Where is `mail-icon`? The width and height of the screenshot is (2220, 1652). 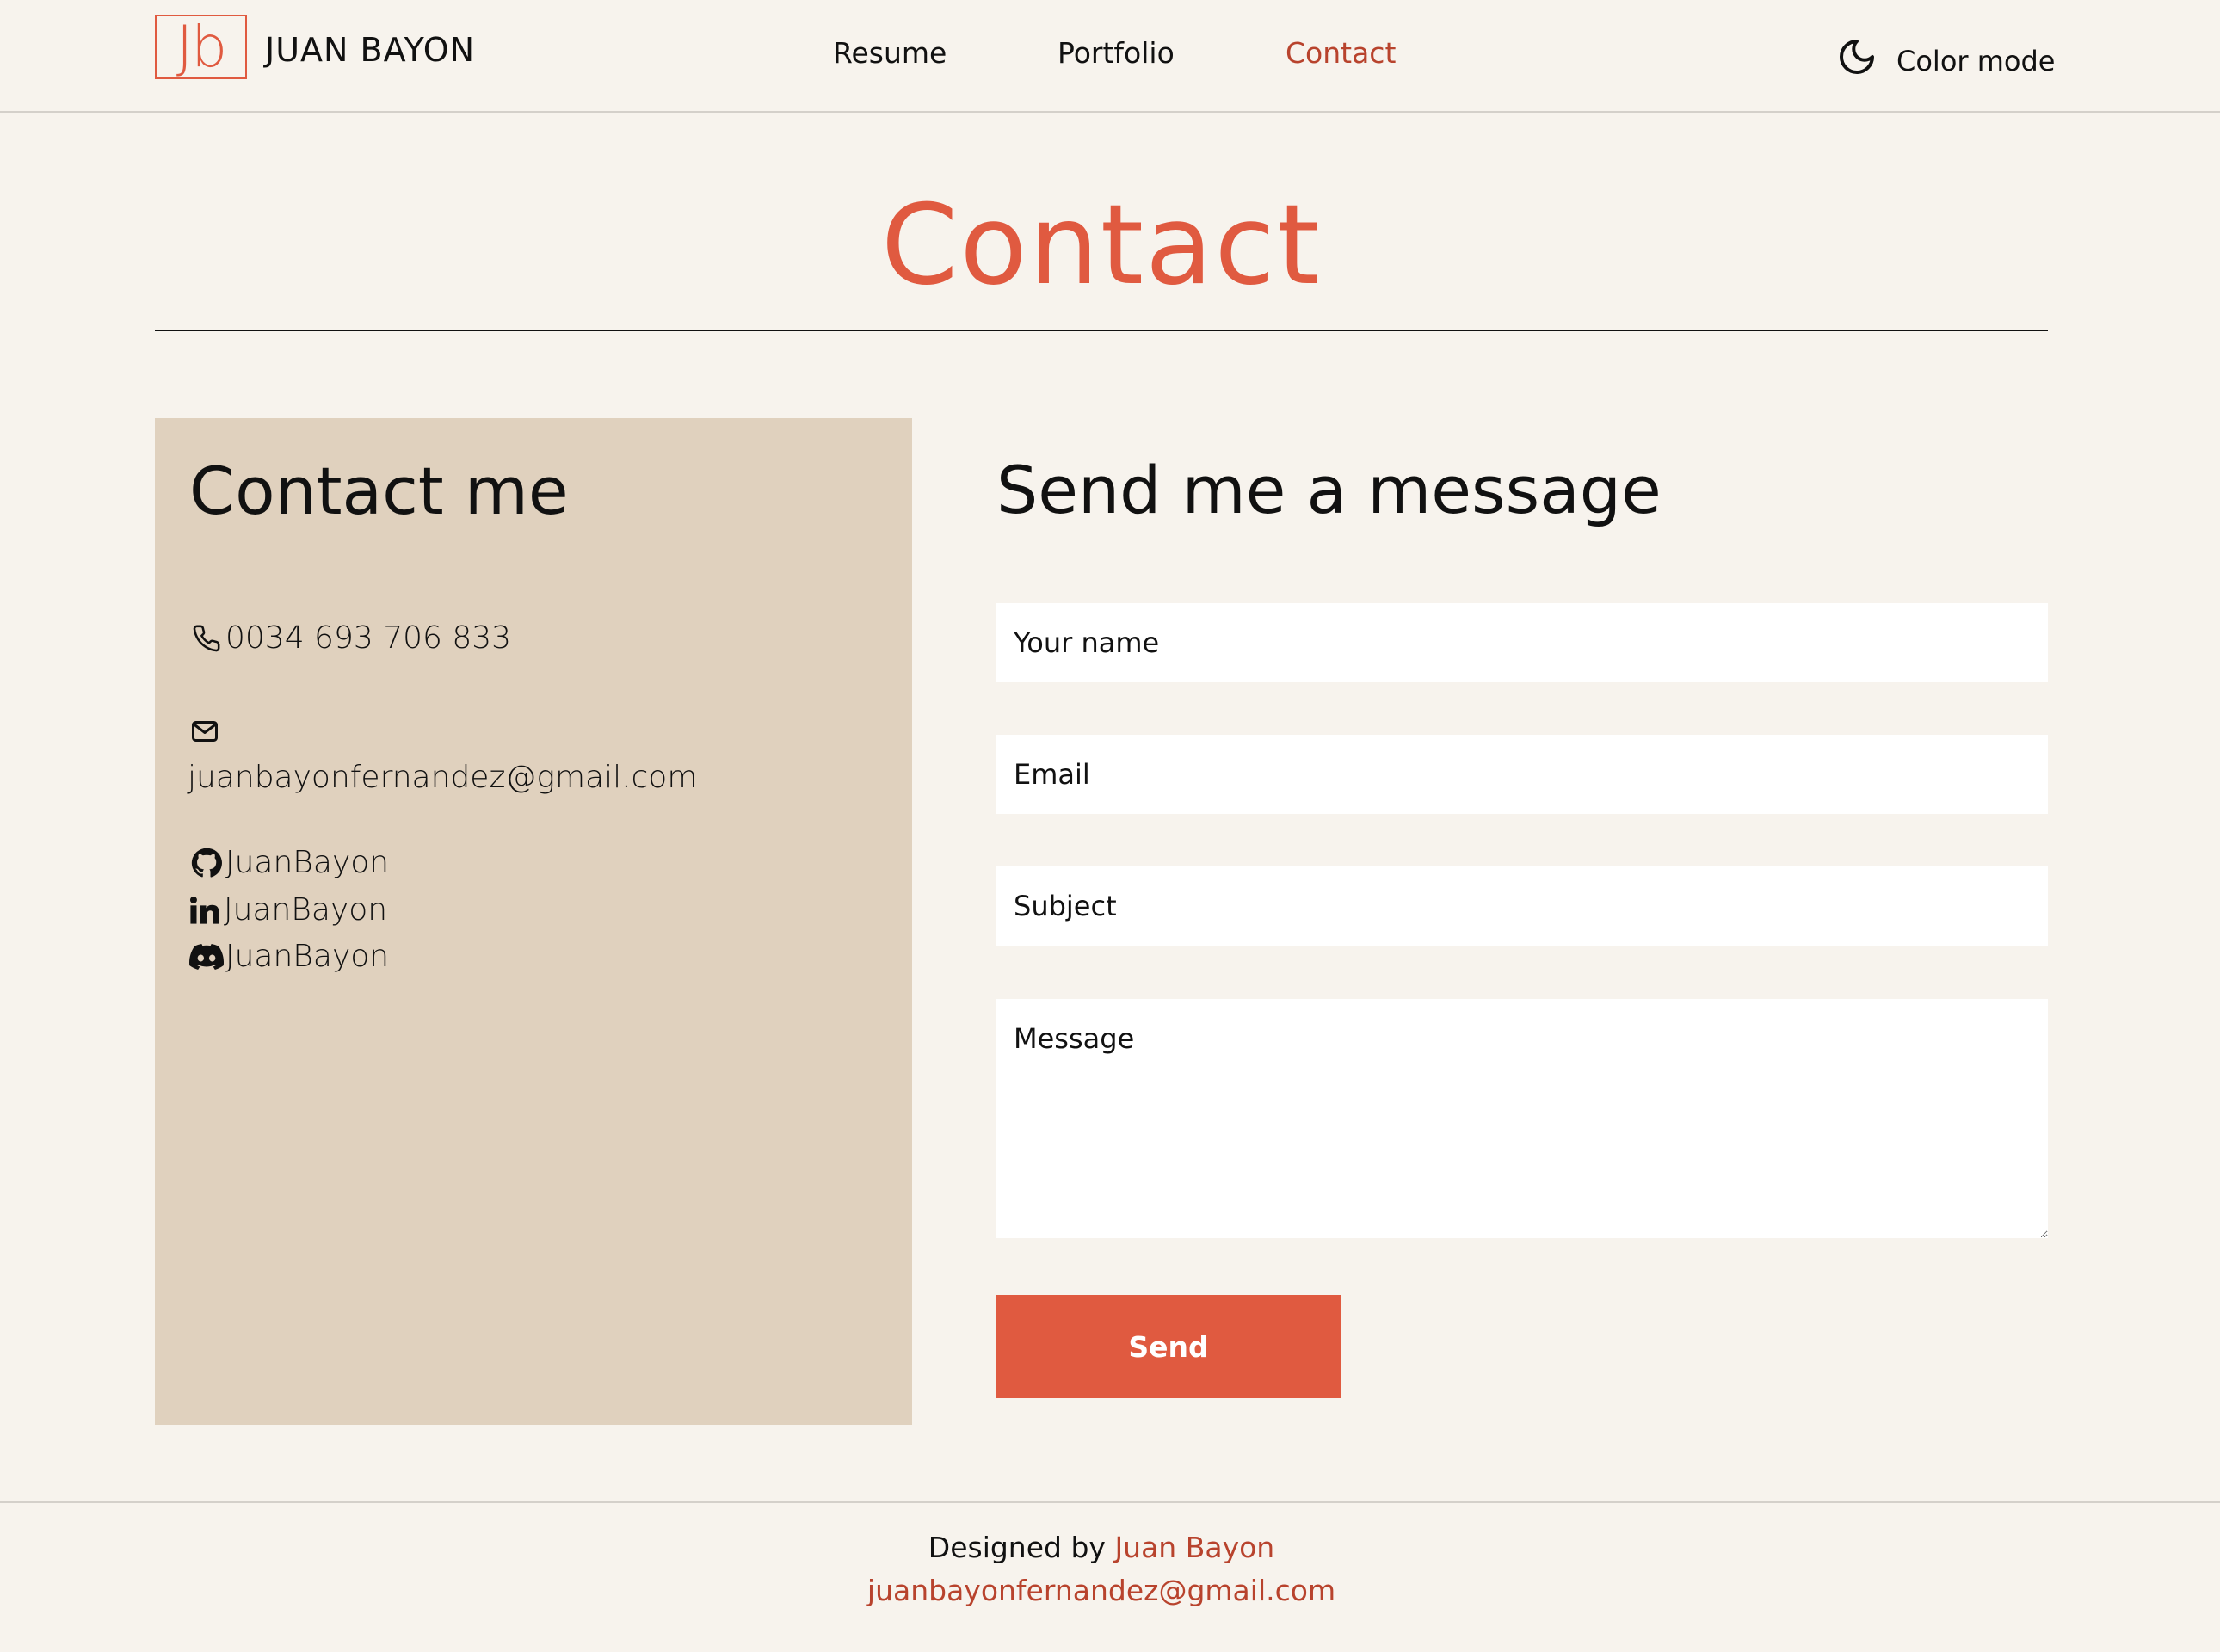
mail-icon is located at coordinates (206, 733).